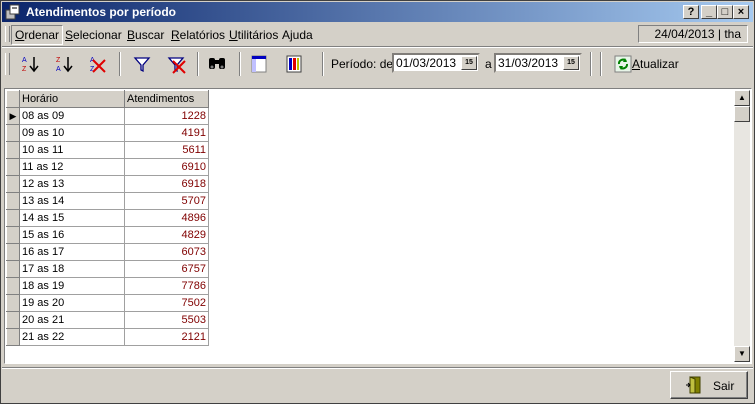  What do you see at coordinates (98, 64) in the screenshot?
I see `clear-sort-icon: A Z` at bounding box center [98, 64].